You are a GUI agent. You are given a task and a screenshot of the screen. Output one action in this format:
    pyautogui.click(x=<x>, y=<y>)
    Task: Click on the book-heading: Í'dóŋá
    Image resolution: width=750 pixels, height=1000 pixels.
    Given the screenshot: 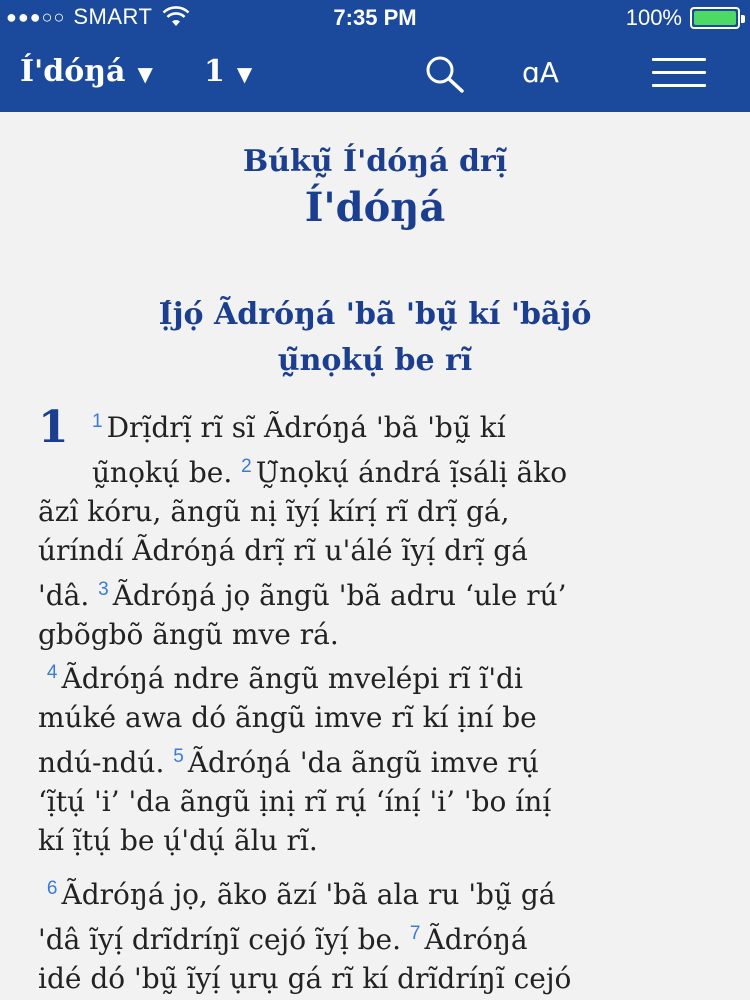 What is the action you would take?
    pyautogui.click(x=375, y=207)
    